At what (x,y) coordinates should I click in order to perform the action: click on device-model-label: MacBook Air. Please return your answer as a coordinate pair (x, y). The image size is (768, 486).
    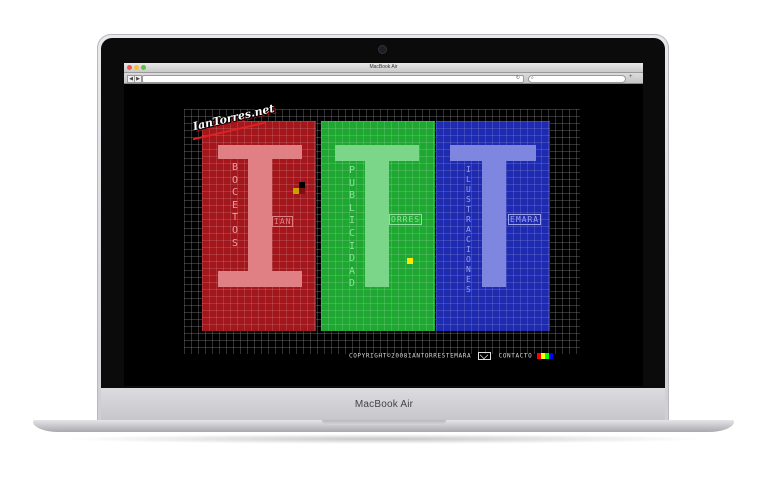
    Looking at the image, I should click on (384, 404).